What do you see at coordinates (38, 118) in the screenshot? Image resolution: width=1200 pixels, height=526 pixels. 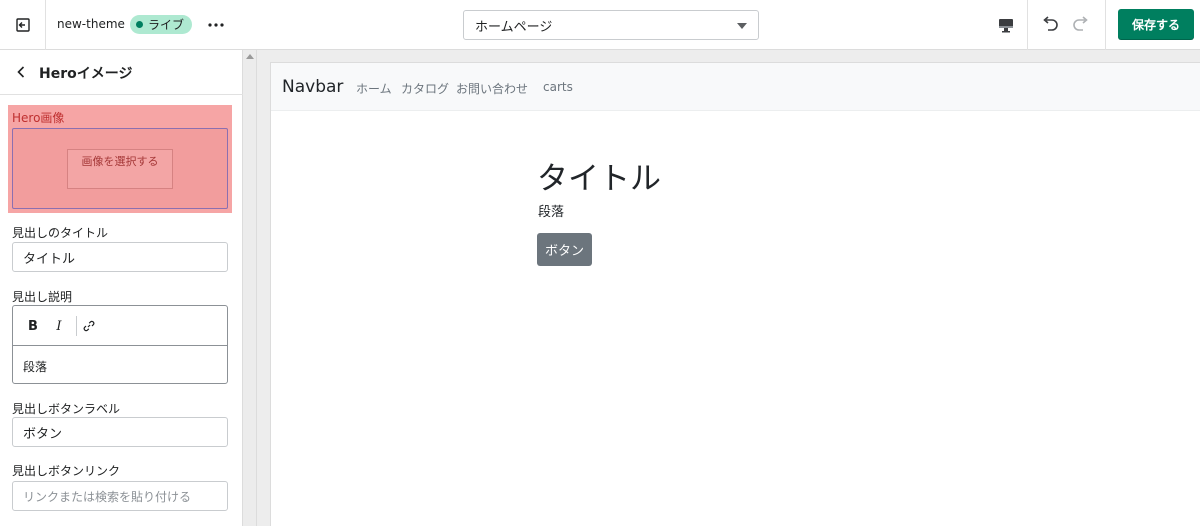 I see `hero-image-label: Hero画像` at bounding box center [38, 118].